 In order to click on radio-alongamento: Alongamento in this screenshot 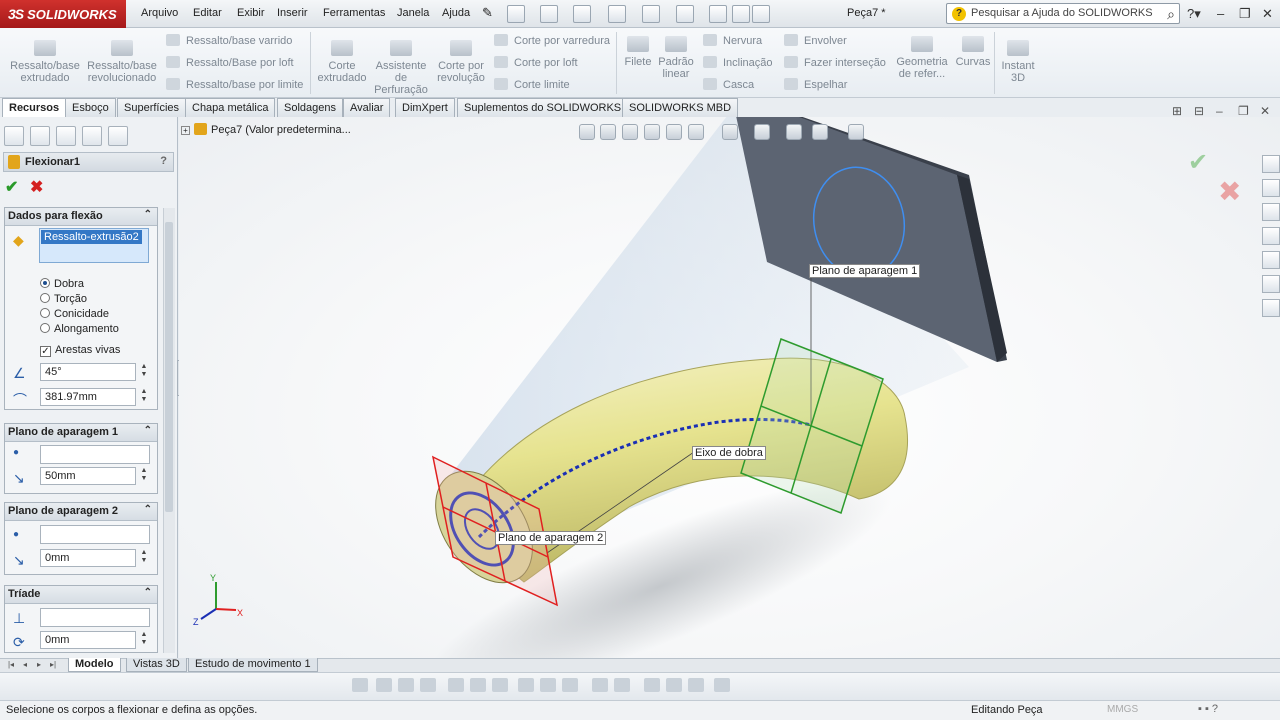, I will do `click(79, 329)`.